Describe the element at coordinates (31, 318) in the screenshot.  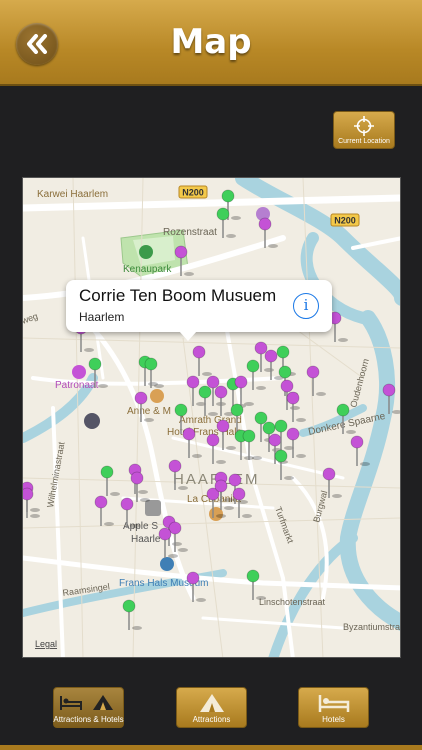
I see `label-weg: weg` at that location.